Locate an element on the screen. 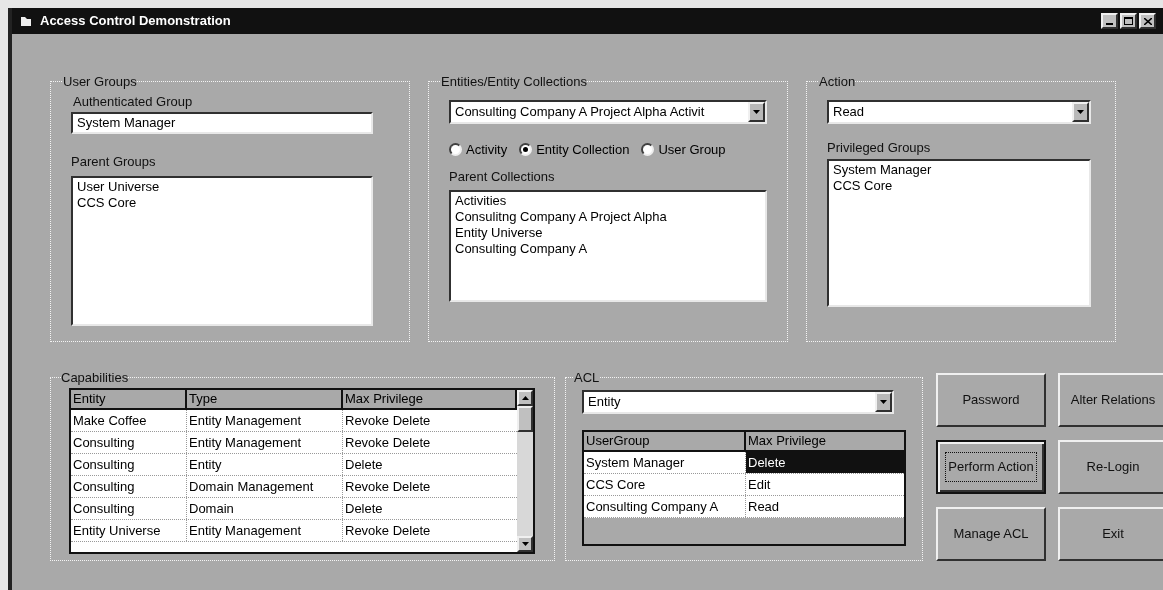  close-icon is located at coordinates (1147, 21).